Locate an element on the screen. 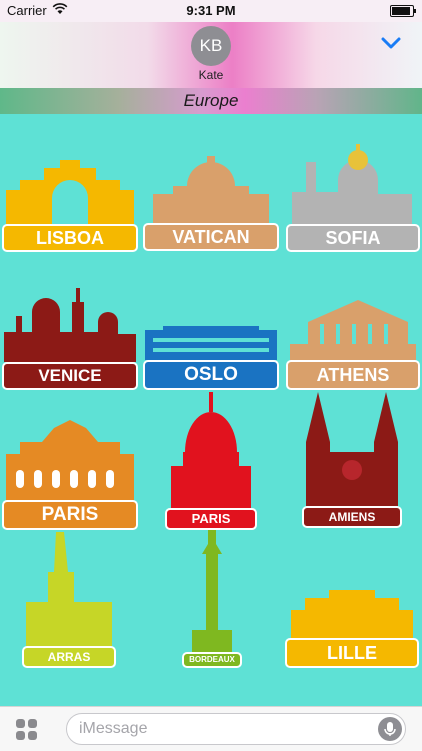 Image resolution: width=422 pixels, height=751 pixels. sticker-lisboa: LISBOA is located at coordinates (70, 206).